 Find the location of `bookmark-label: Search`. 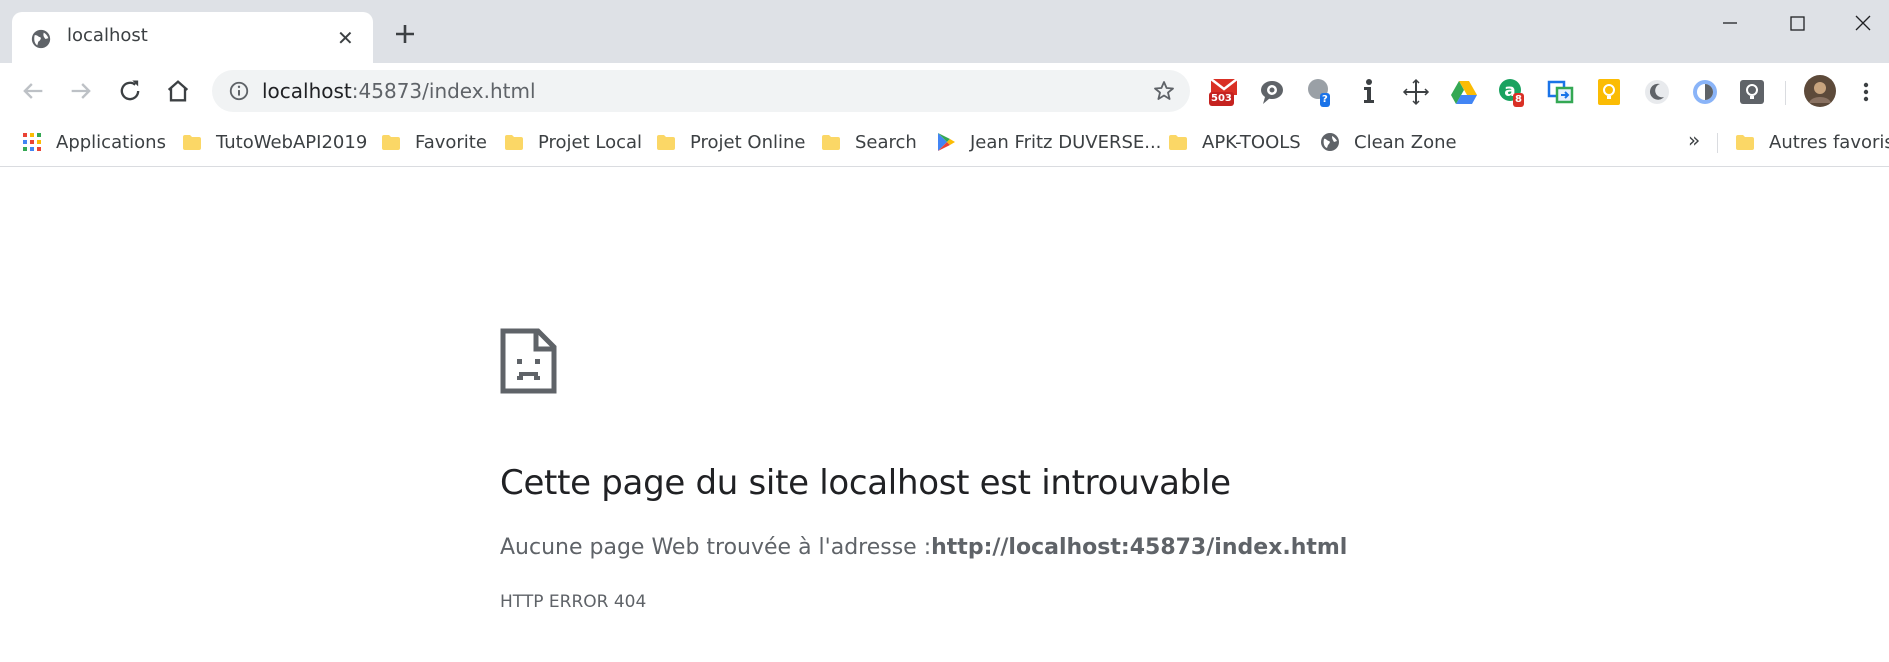

bookmark-label: Search is located at coordinates (886, 142).